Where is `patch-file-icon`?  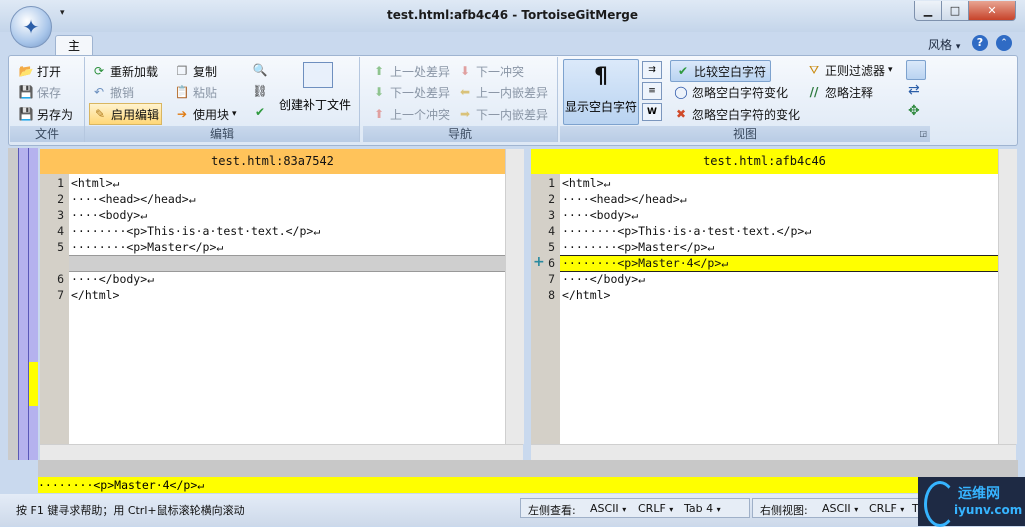 patch-file-icon is located at coordinates (318, 75).